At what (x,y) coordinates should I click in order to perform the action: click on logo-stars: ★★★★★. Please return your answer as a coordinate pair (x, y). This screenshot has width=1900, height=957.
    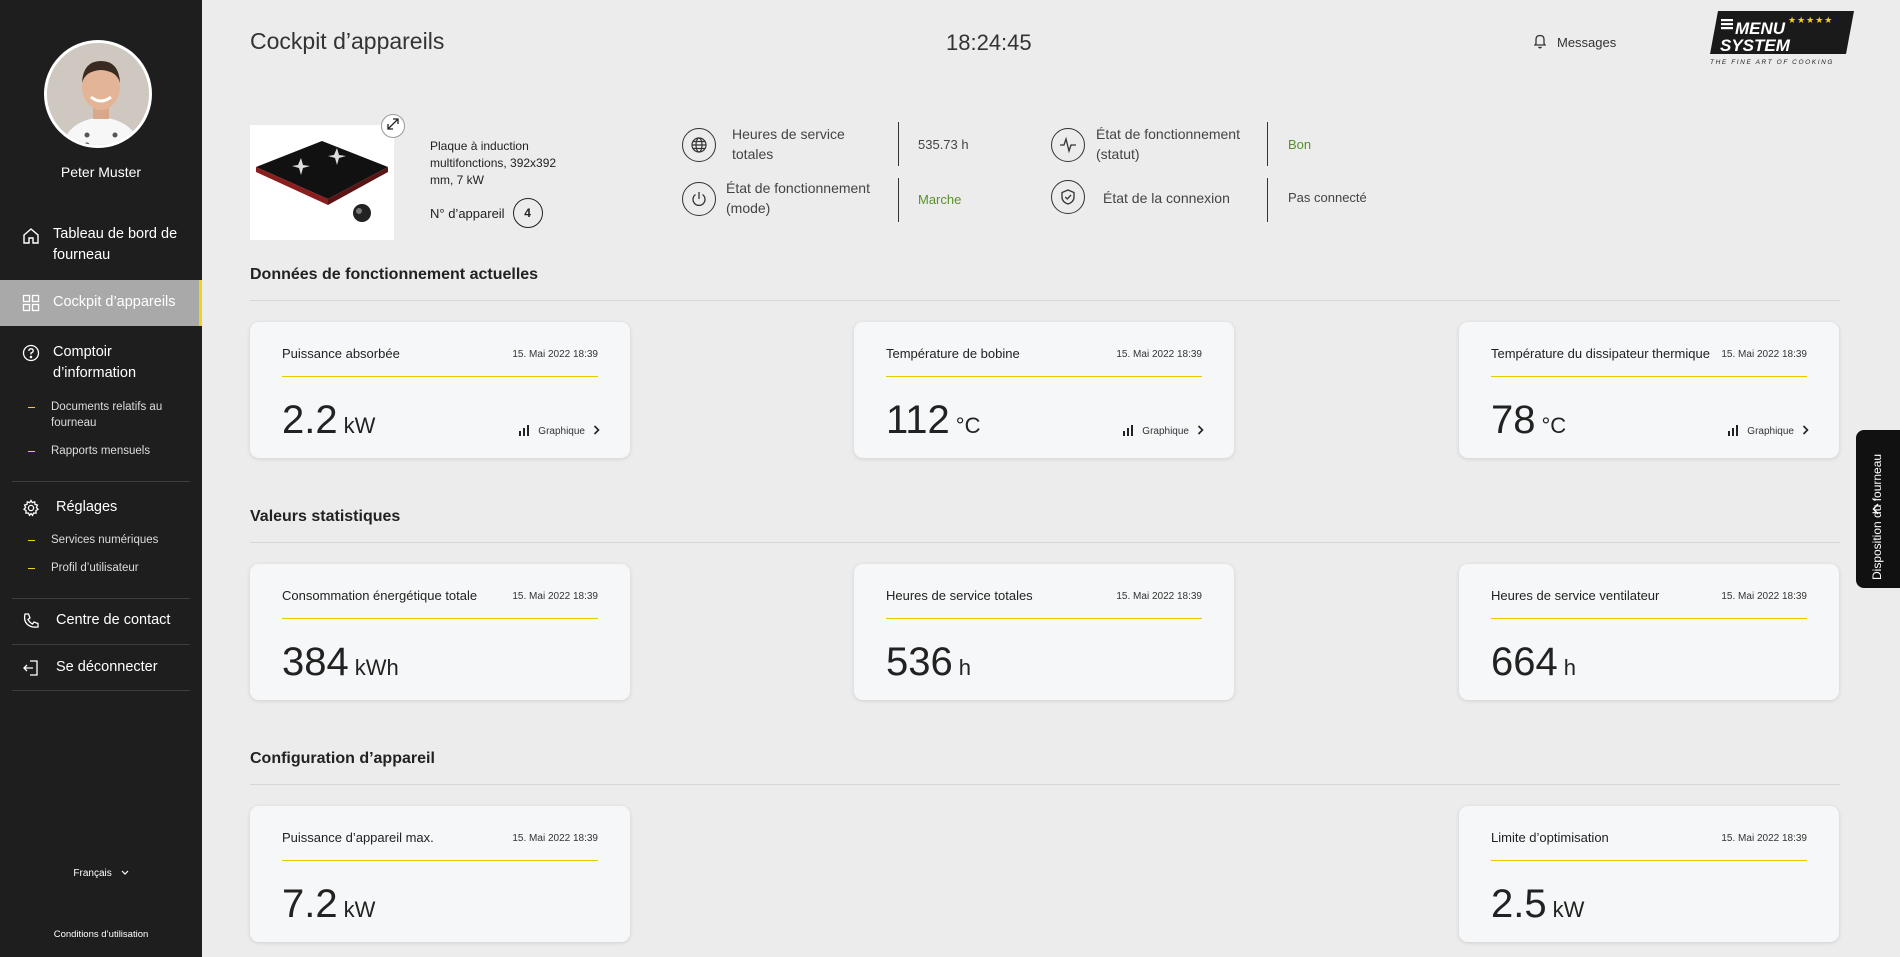
    Looking at the image, I should click on (1810, 21).